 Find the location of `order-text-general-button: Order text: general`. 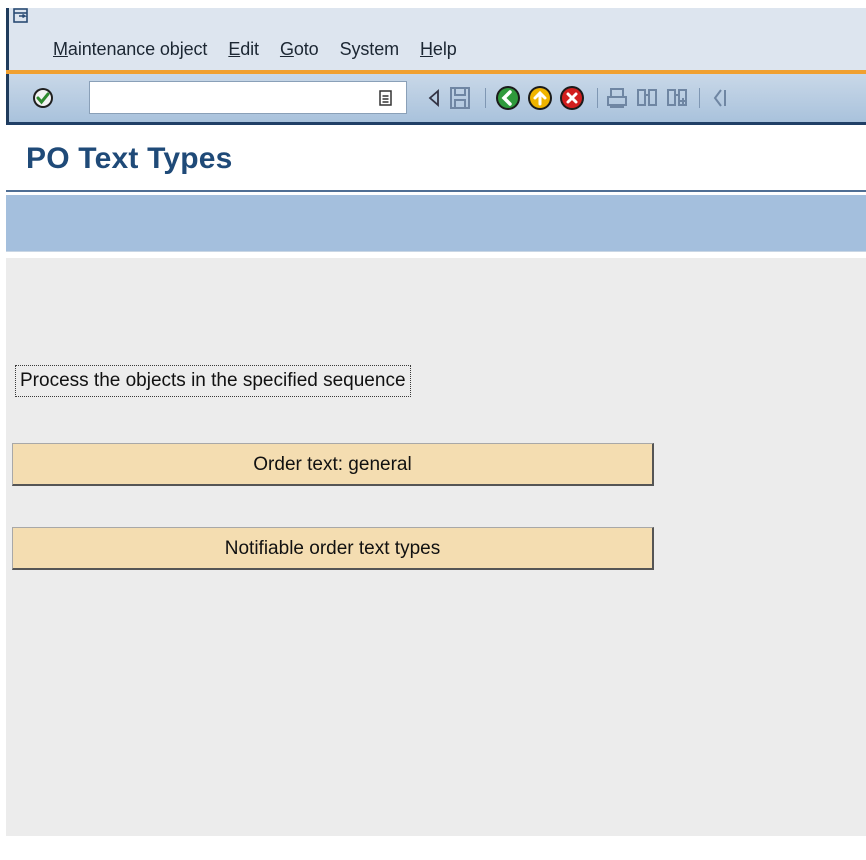

order-text-general-button: Order text: general is located at coordinates (333, 464).